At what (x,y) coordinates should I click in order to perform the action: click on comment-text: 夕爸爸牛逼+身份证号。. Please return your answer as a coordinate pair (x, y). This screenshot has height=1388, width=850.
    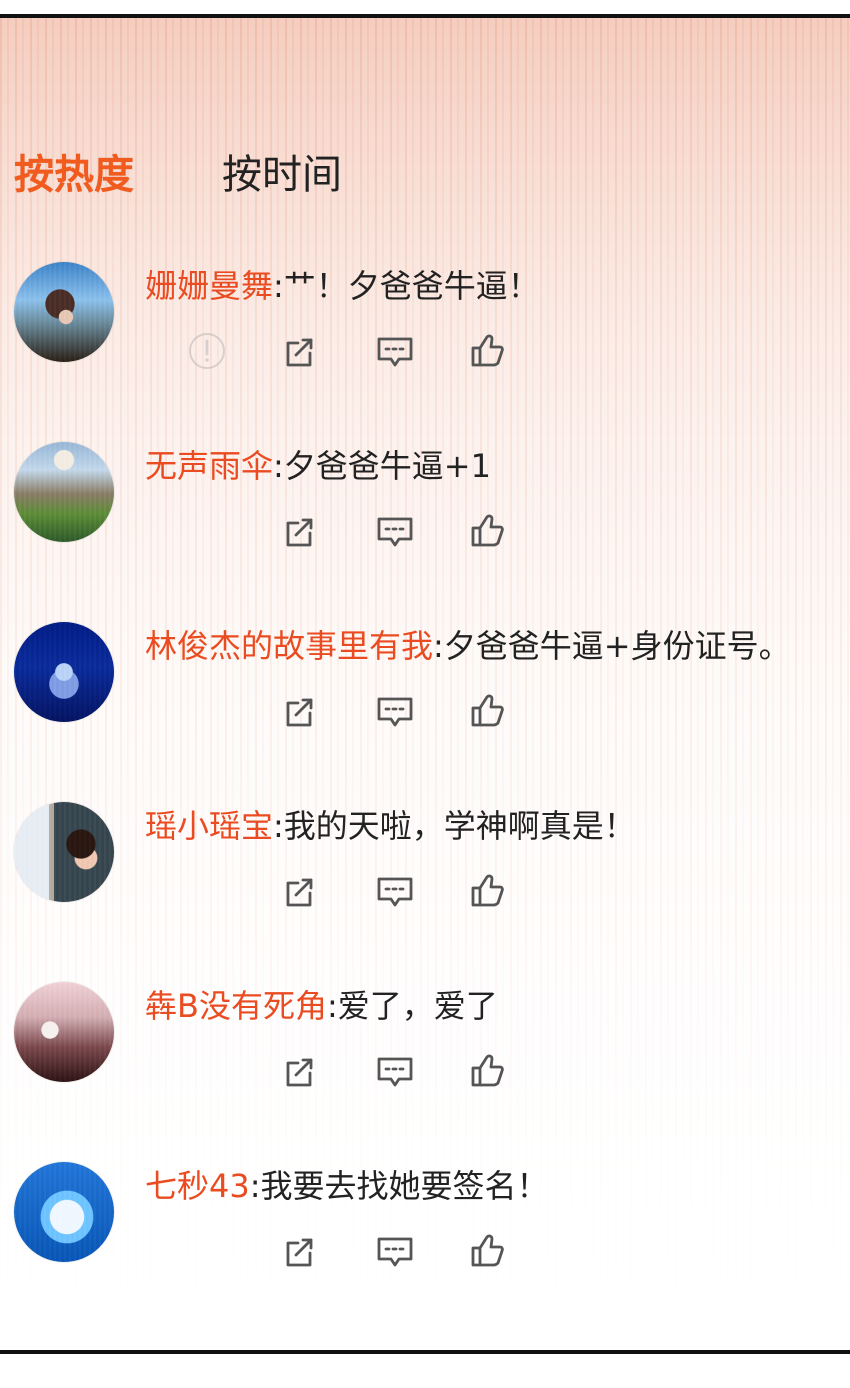
    Looking at the image, I should click on (617, 646).